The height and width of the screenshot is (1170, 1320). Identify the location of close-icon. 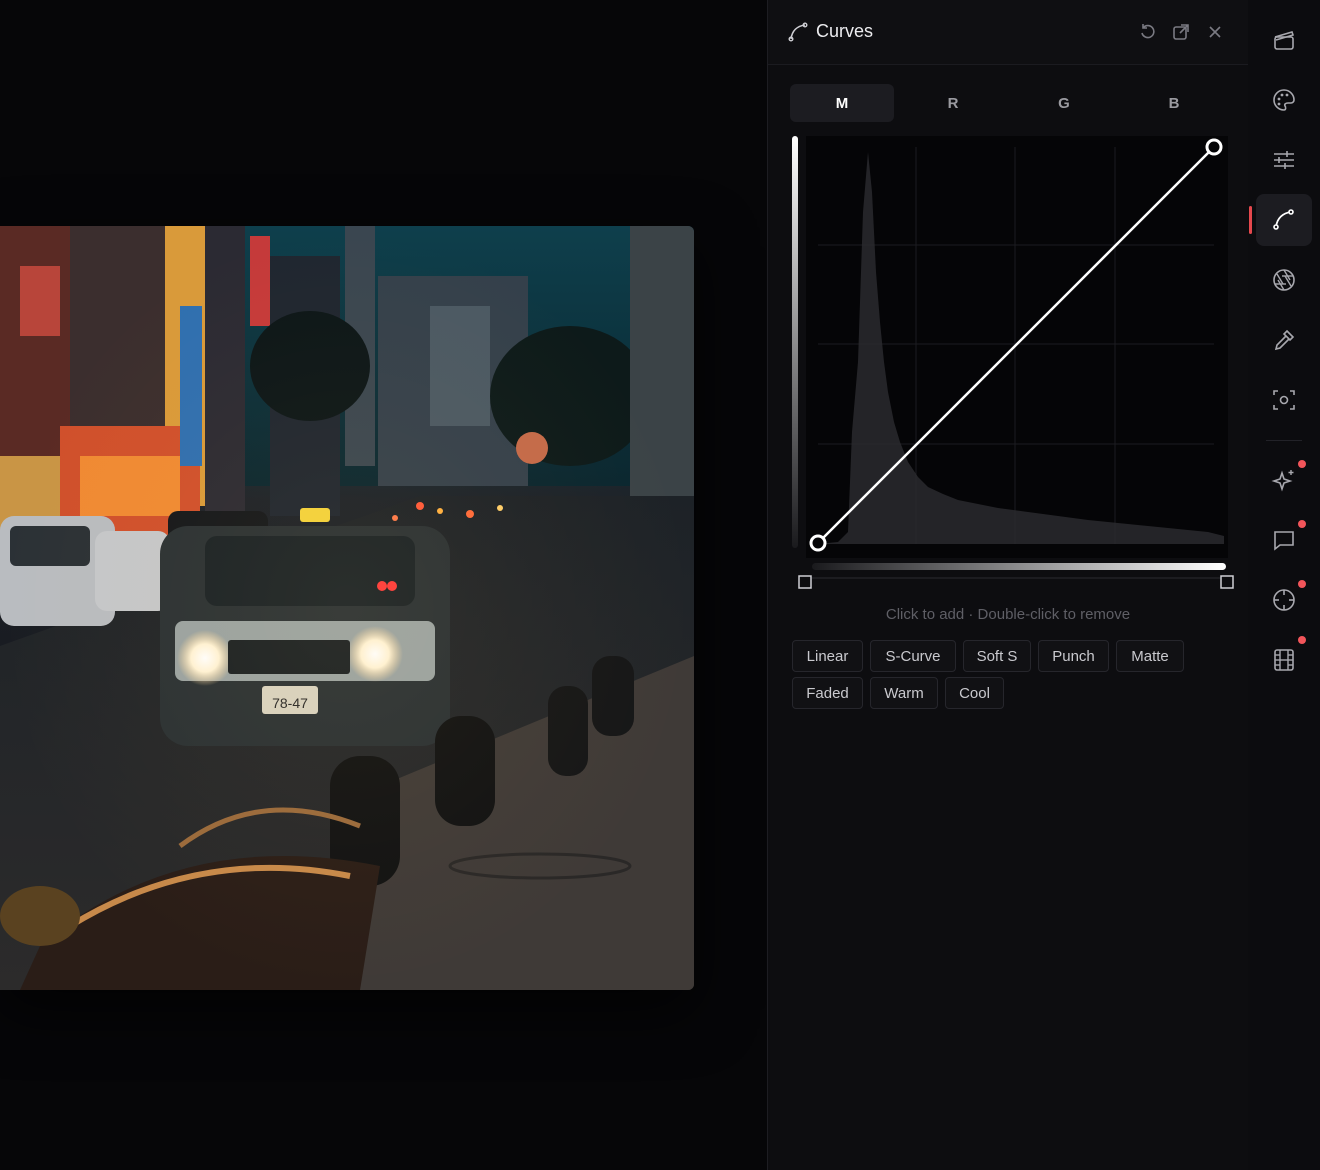
(1215, 32).